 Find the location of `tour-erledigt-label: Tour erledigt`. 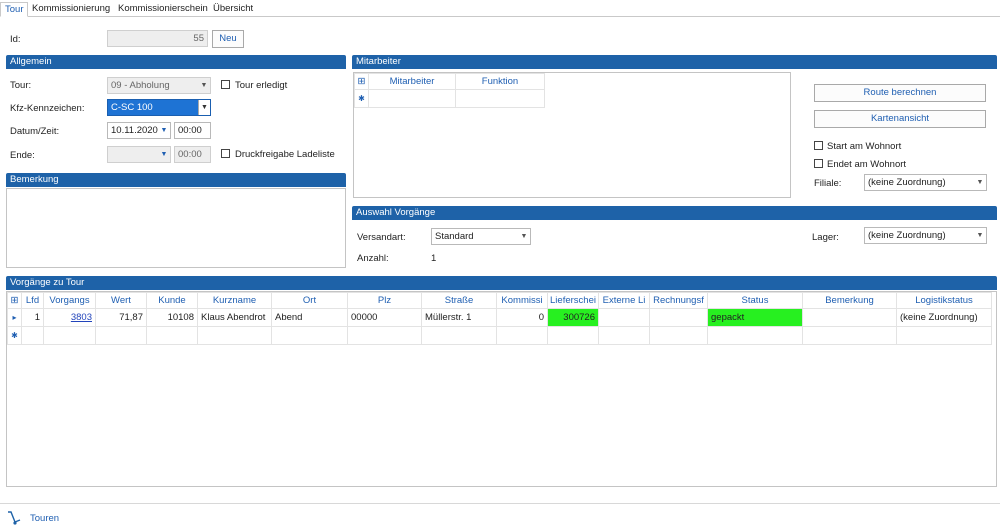

tour-erledigt-label: Tour erledigt is located at coordinates (261, 85).